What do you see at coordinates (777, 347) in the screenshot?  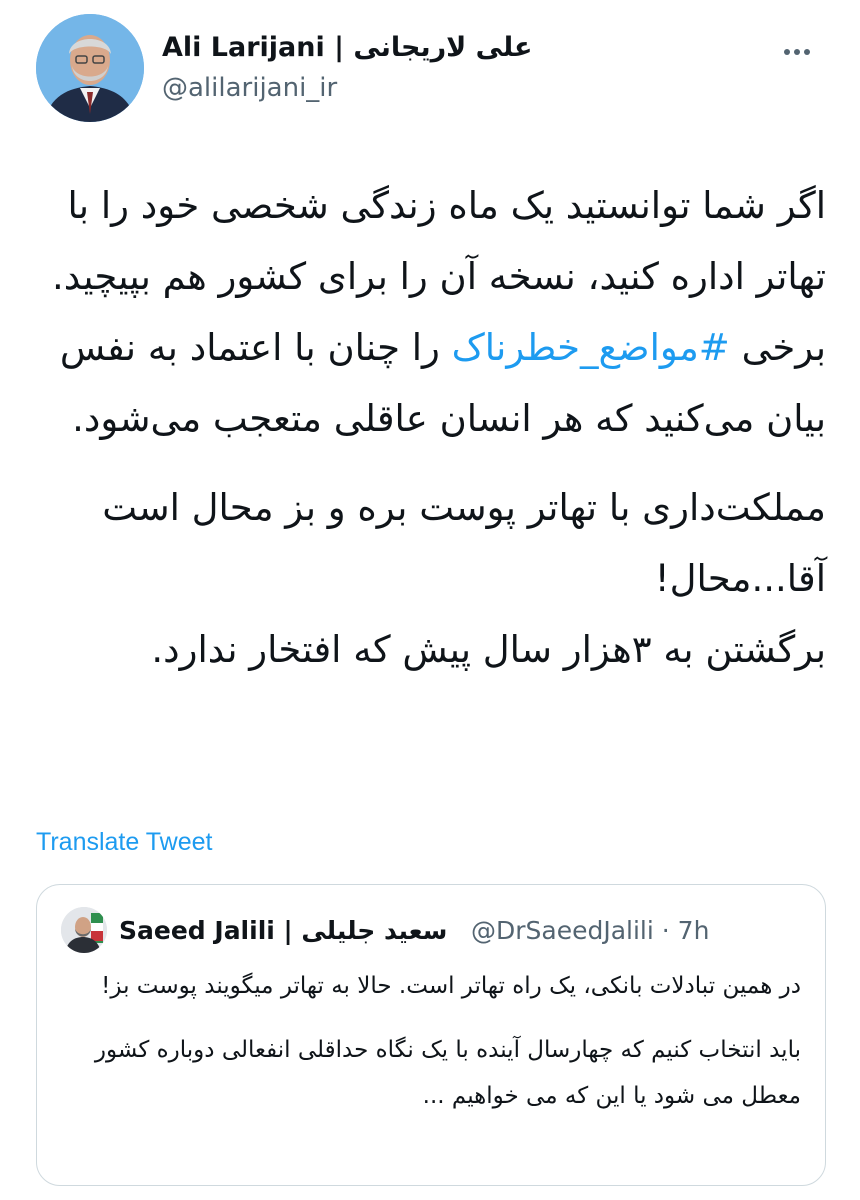 I see `tweet-text-segment: برخی` at bounding box center [777, 347].